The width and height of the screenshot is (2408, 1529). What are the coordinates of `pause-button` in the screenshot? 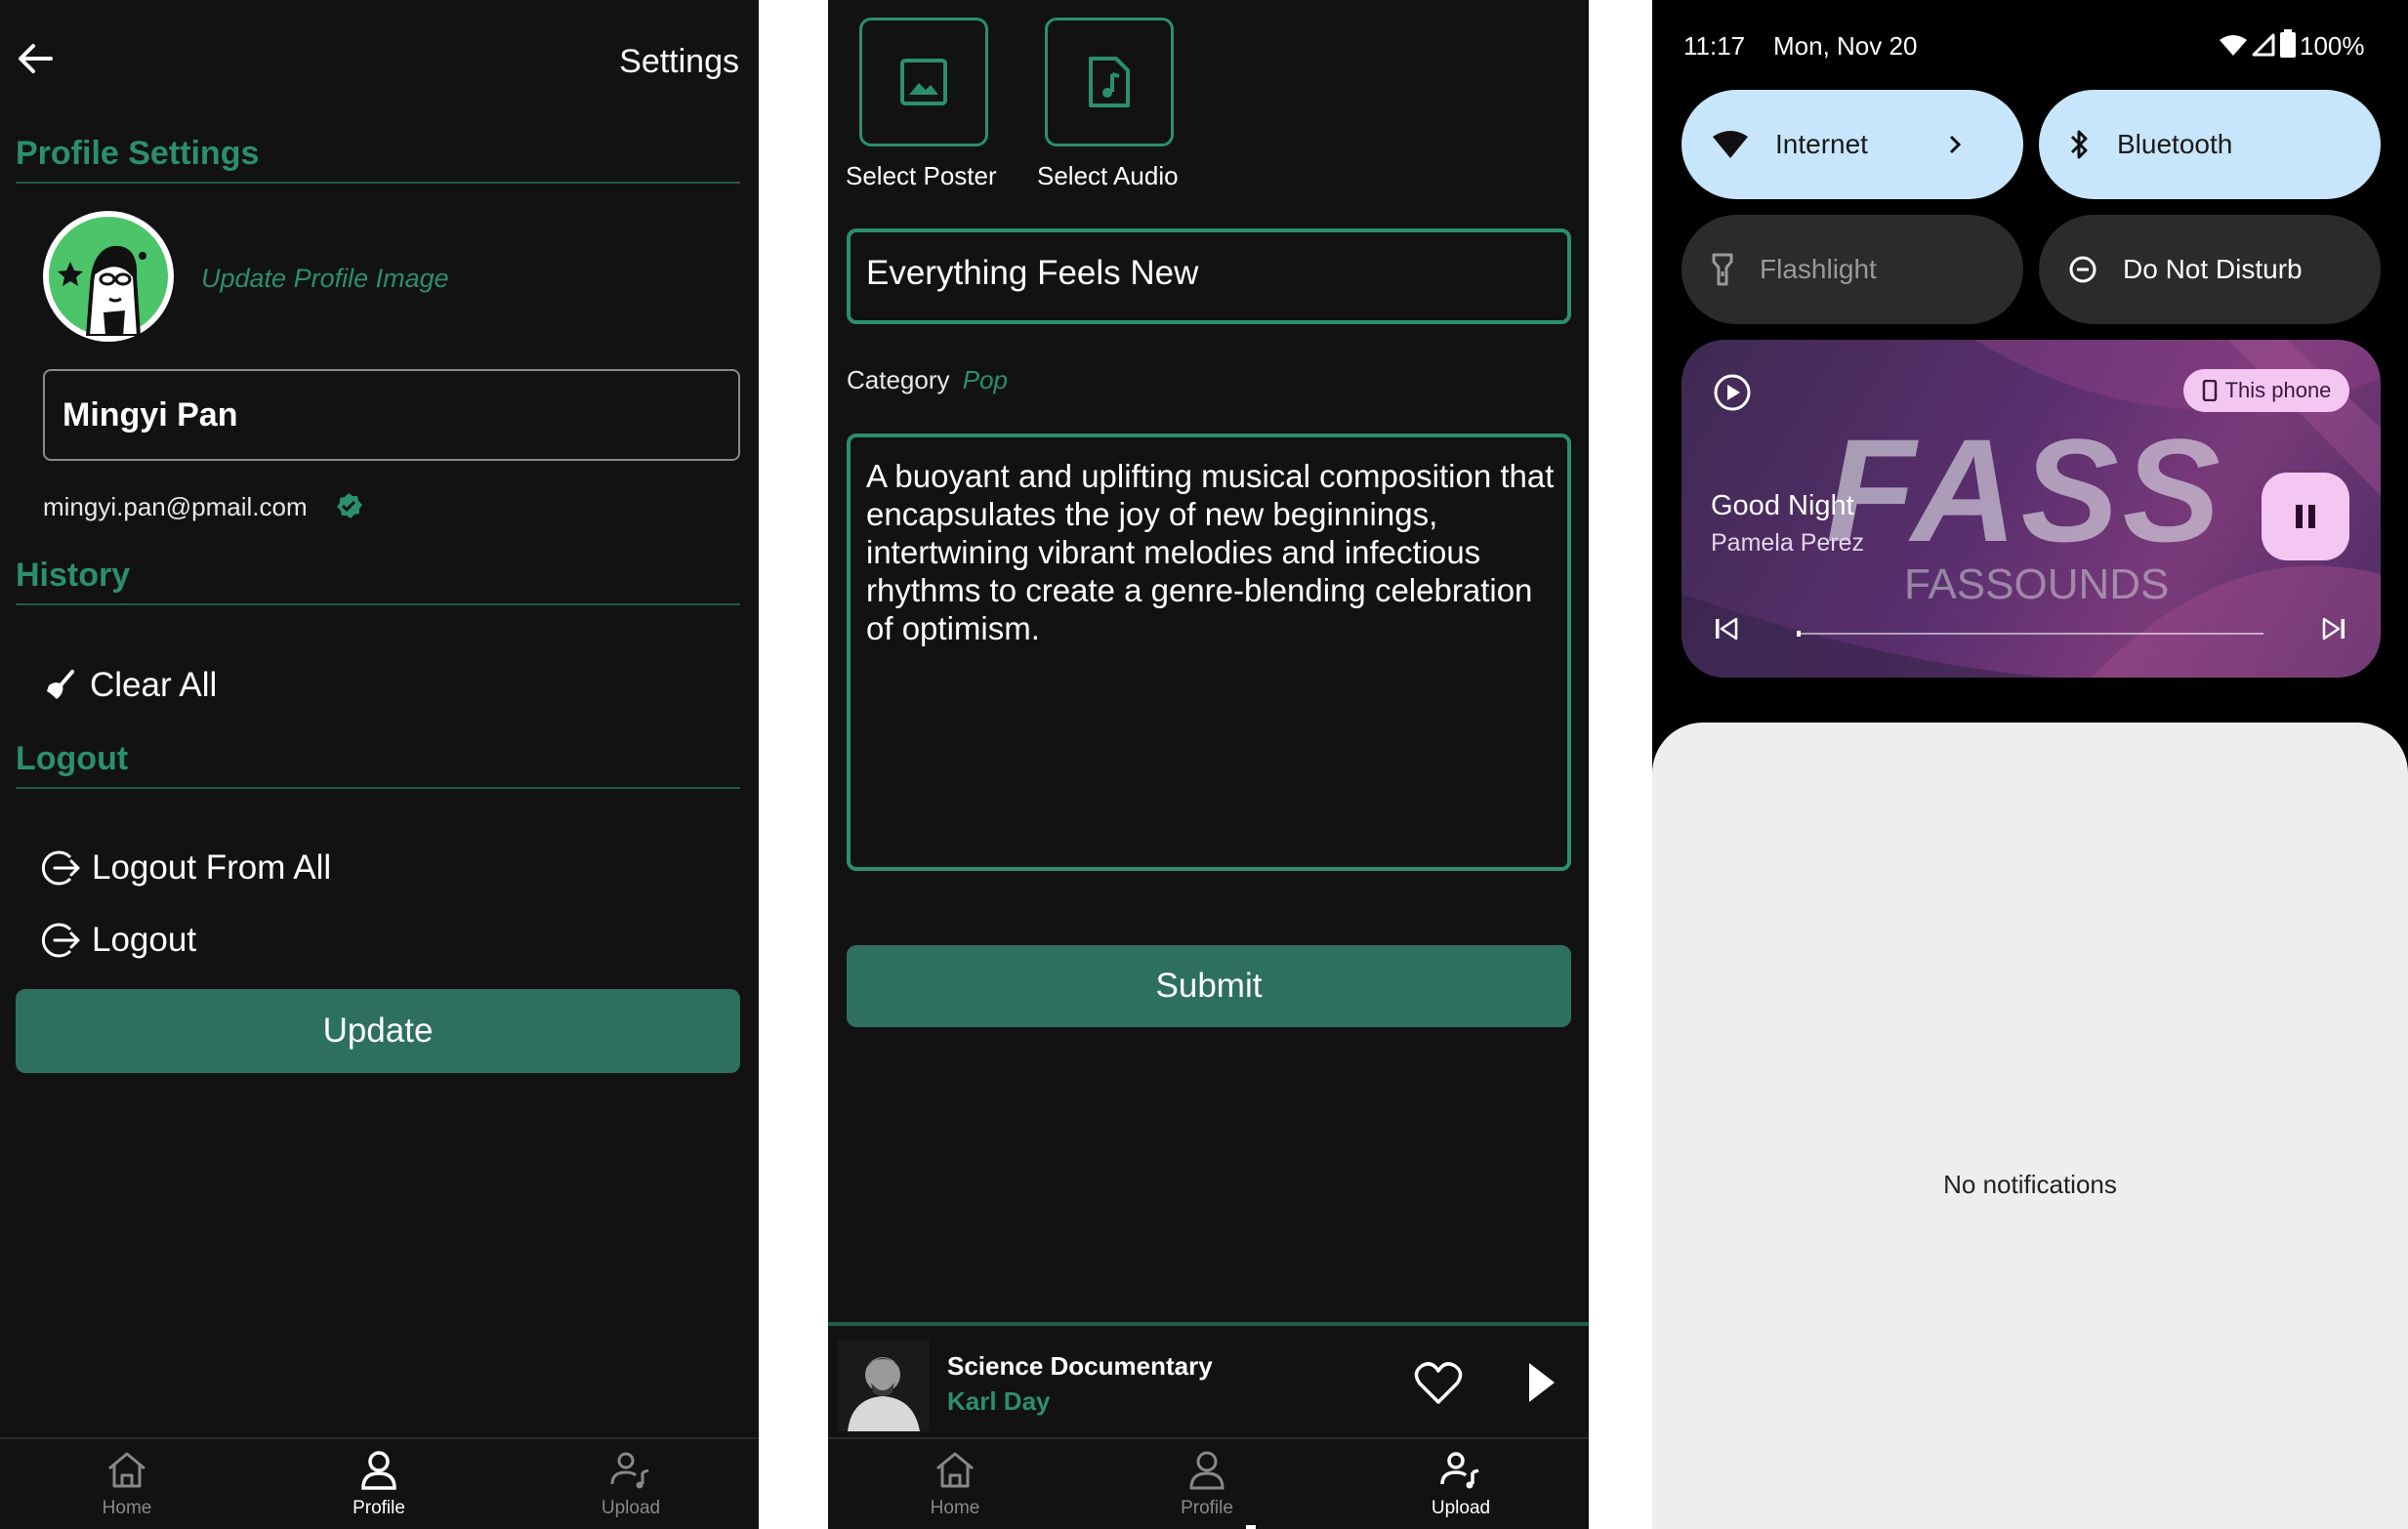 It's located at (2305, 516).